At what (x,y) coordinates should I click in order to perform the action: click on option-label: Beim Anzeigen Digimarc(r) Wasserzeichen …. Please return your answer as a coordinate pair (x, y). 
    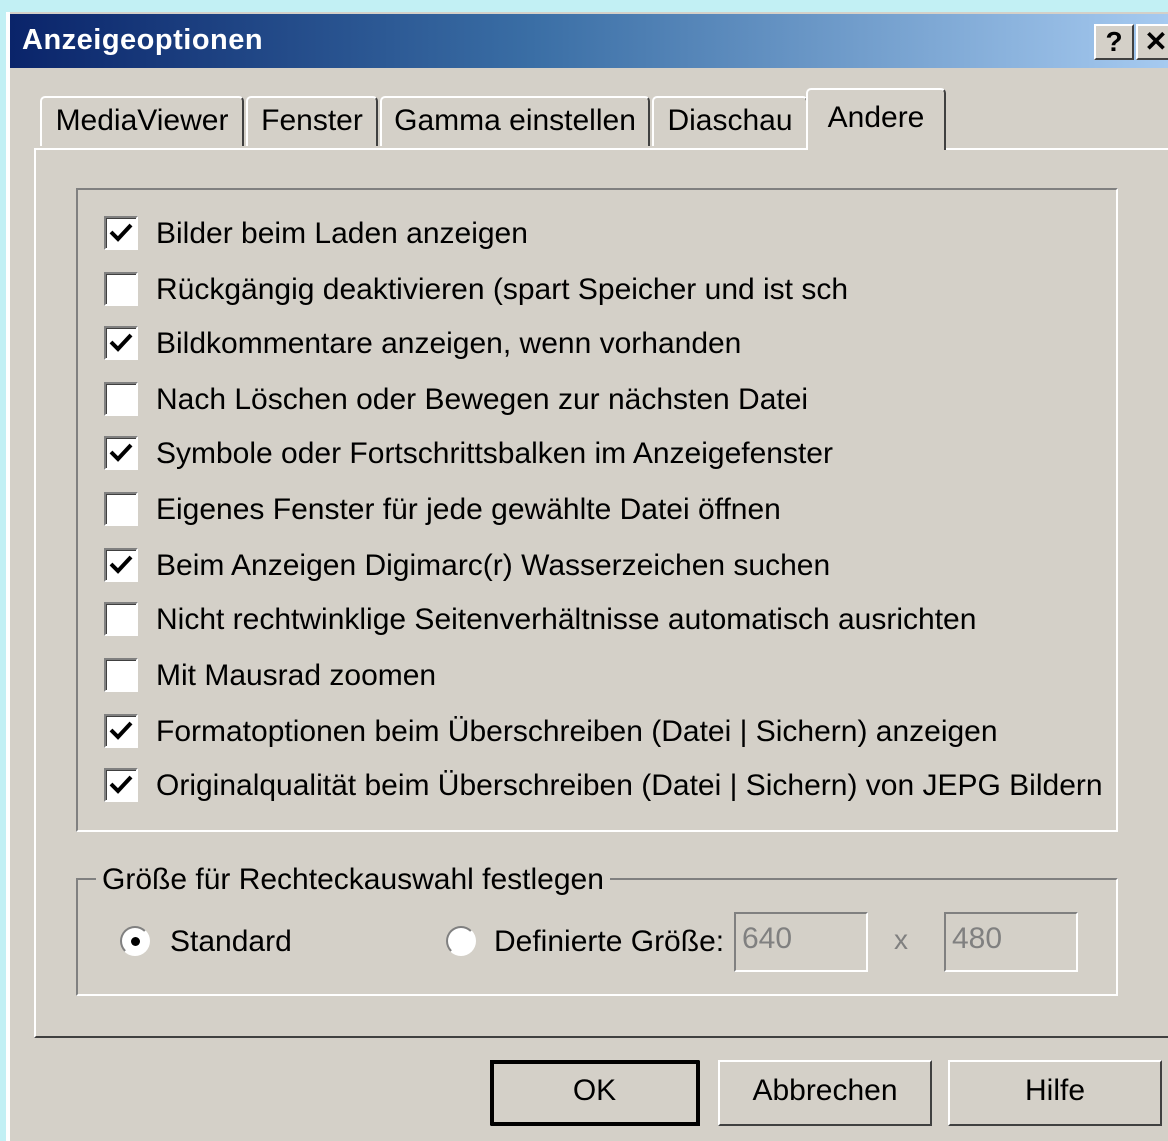
    Looking at the image, I should click on (493, 565).